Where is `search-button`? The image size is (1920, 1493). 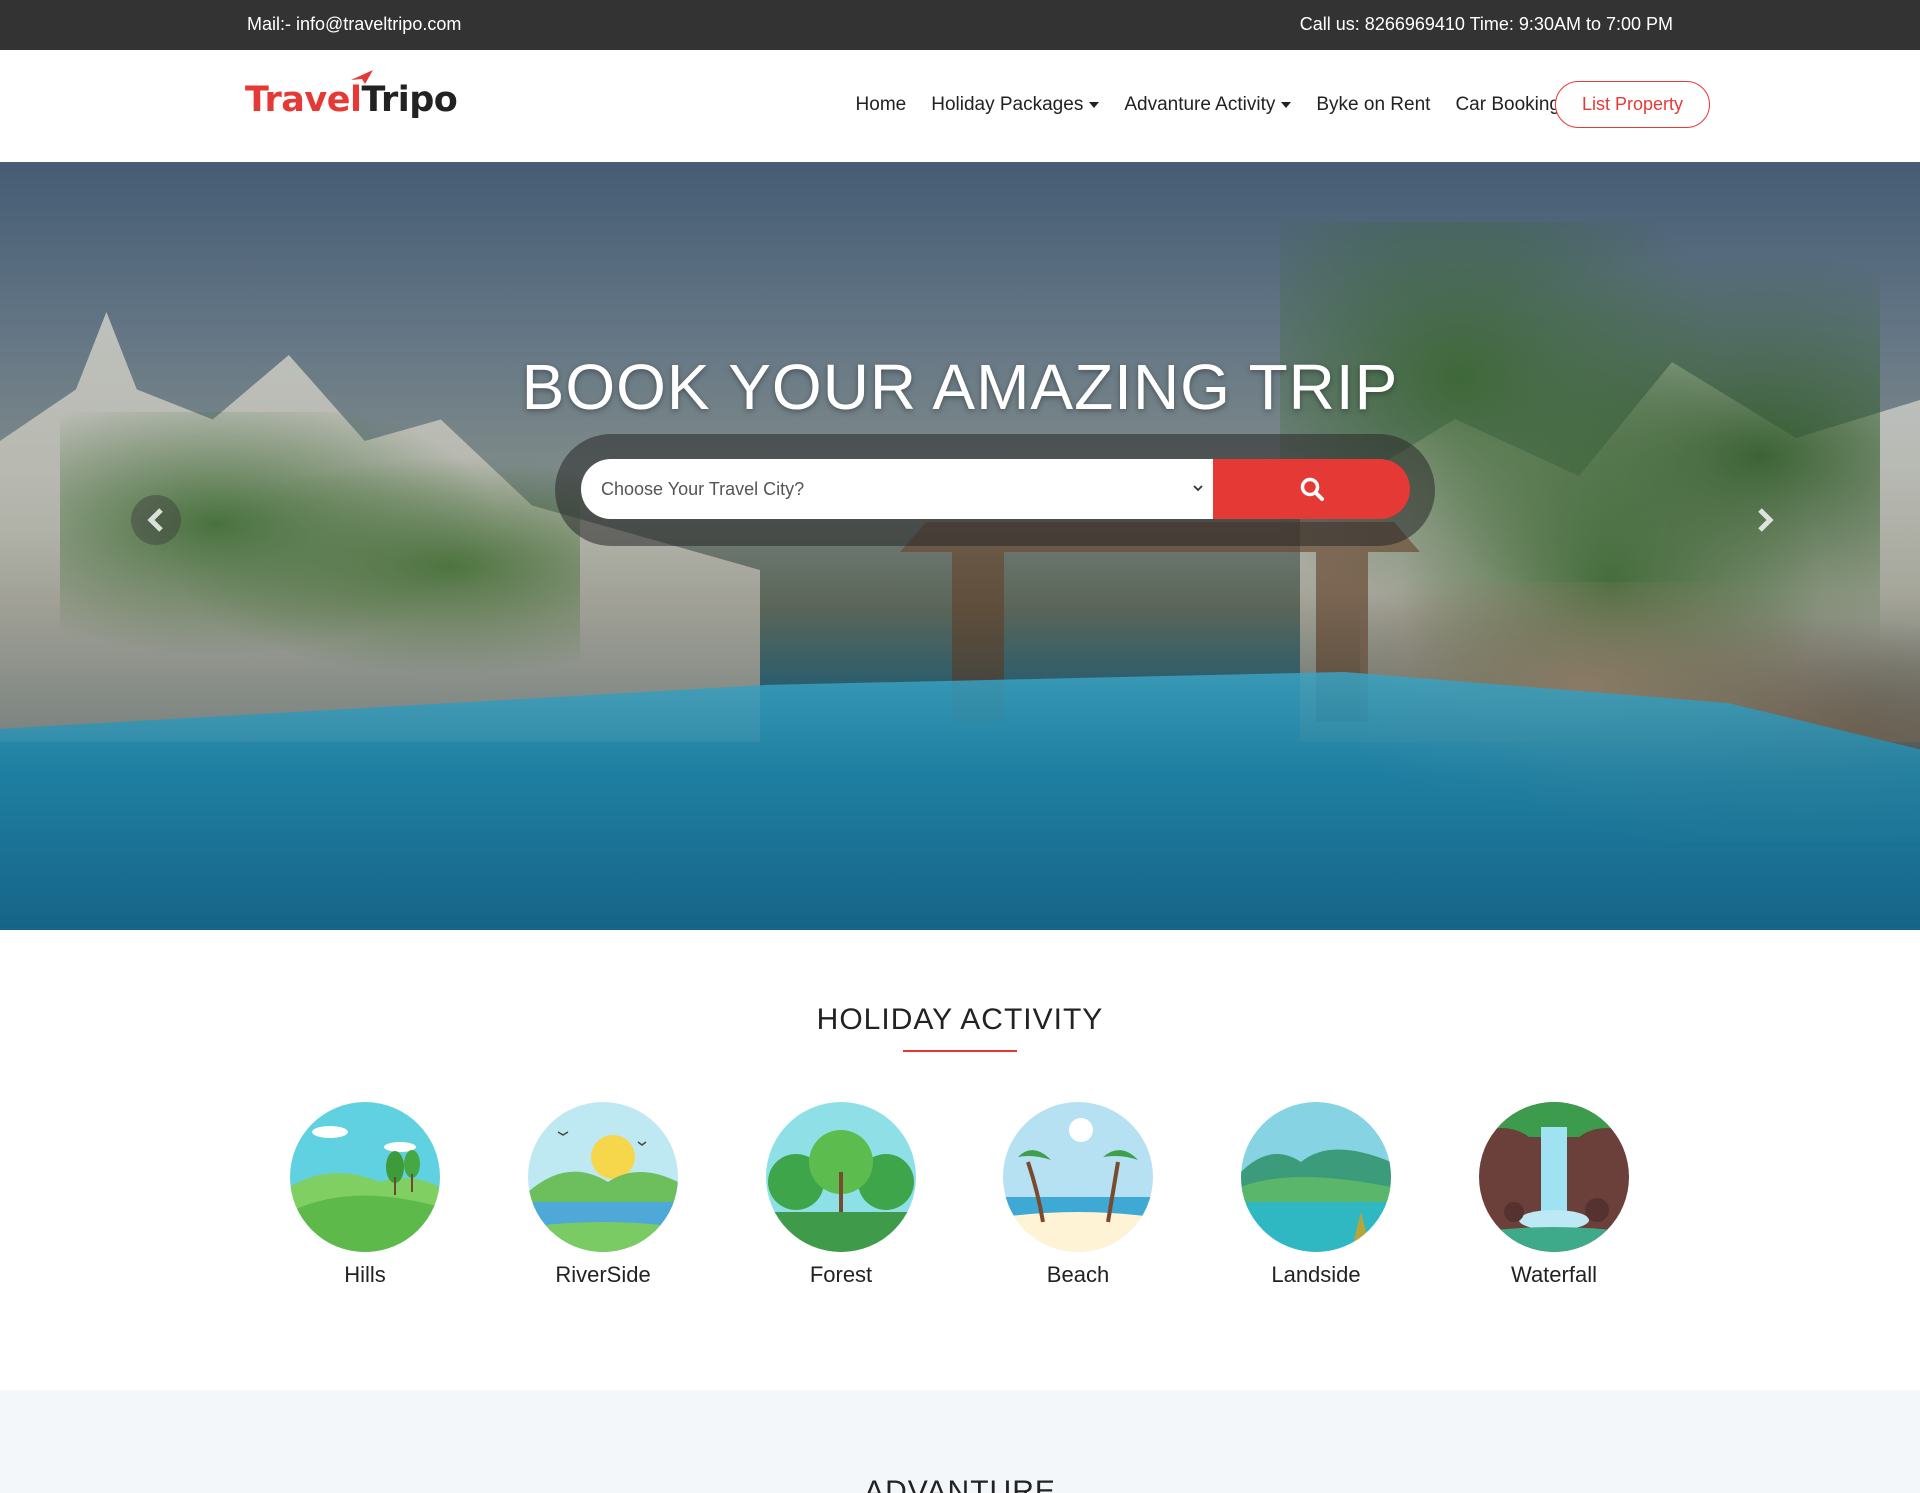 search-button is located at coordinates (1311, 489).